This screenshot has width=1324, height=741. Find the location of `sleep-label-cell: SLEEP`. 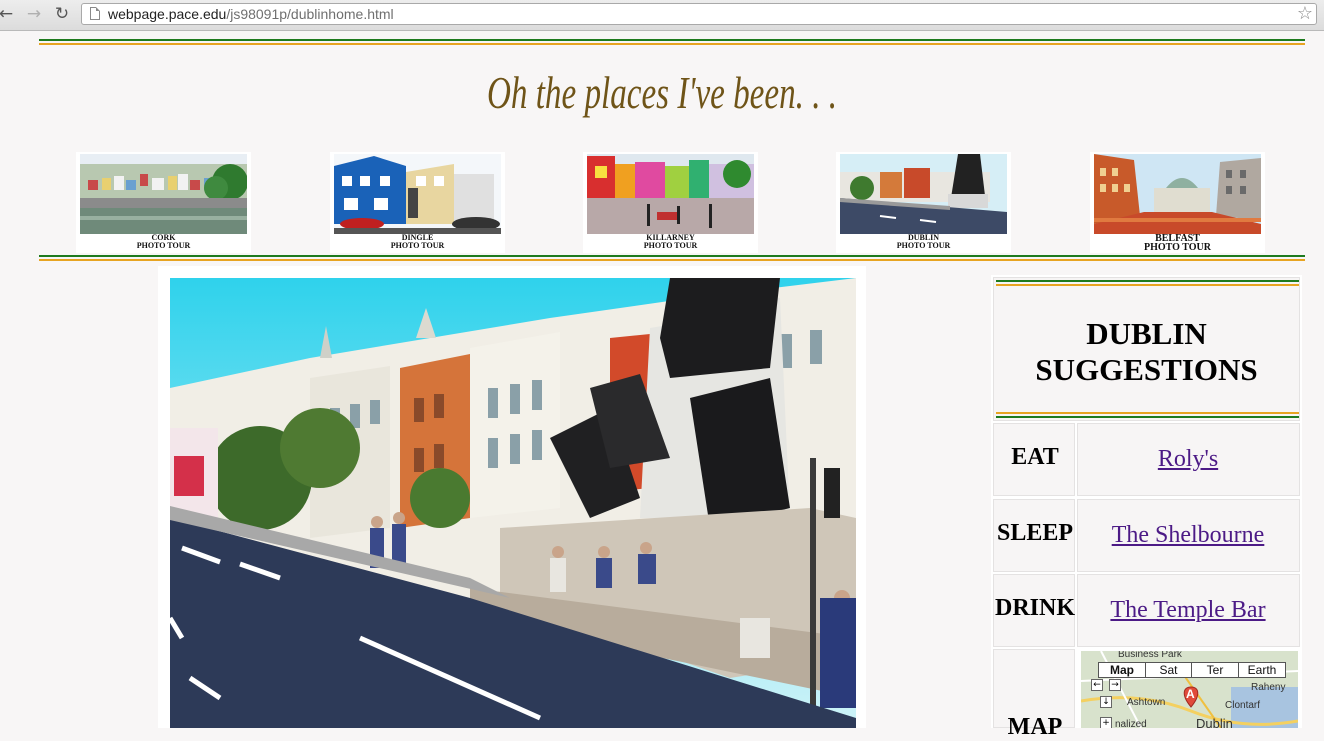

sleep-label-cell: SLEEP is located at coordinates (1034, 535).